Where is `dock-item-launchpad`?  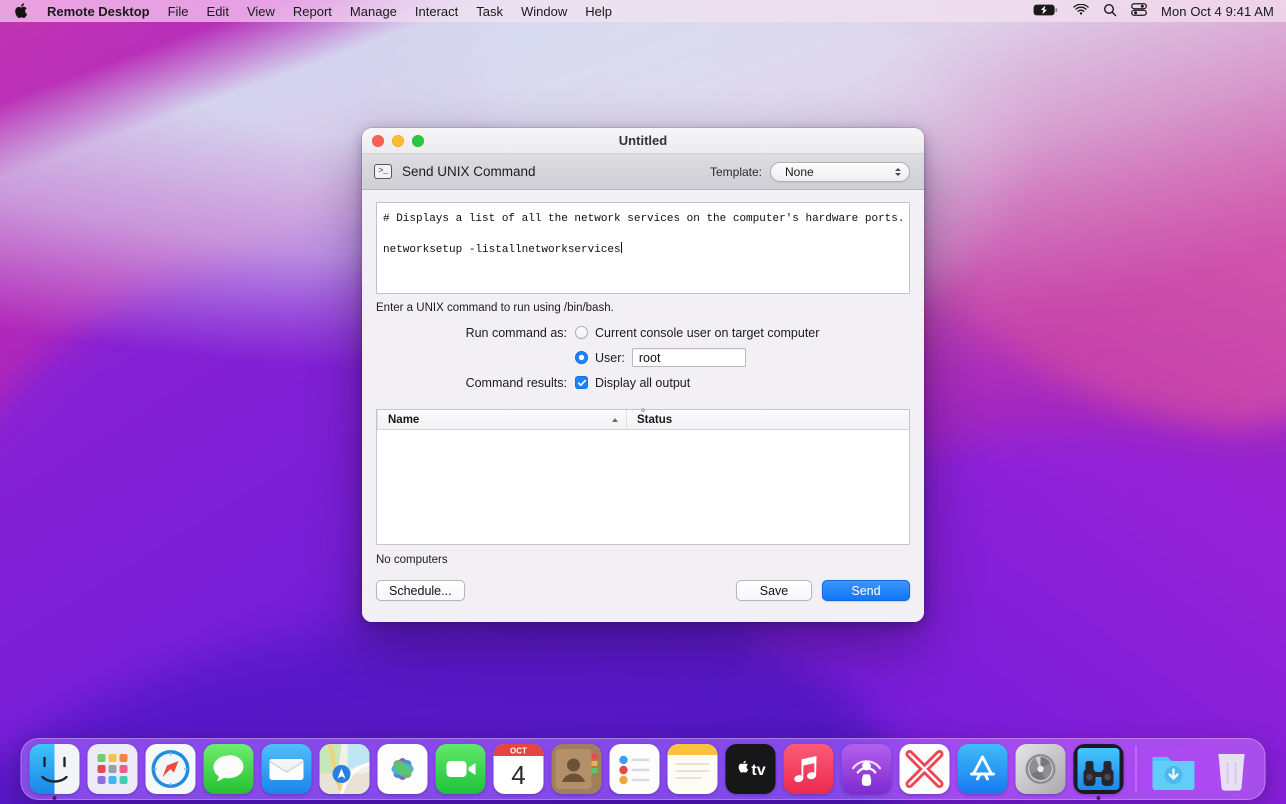
dock-item-launchpad is located at coordinates (112, 769).